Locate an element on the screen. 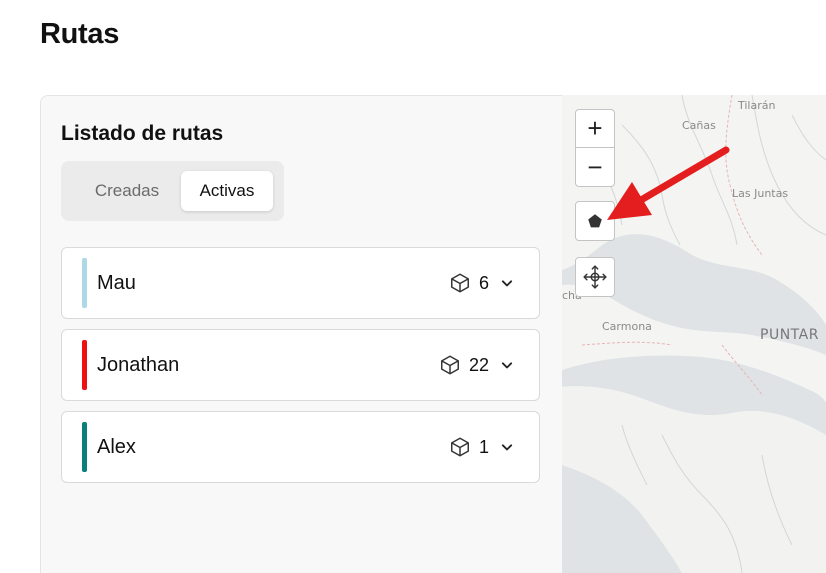  move-icon is located at coordinates (595, 277).